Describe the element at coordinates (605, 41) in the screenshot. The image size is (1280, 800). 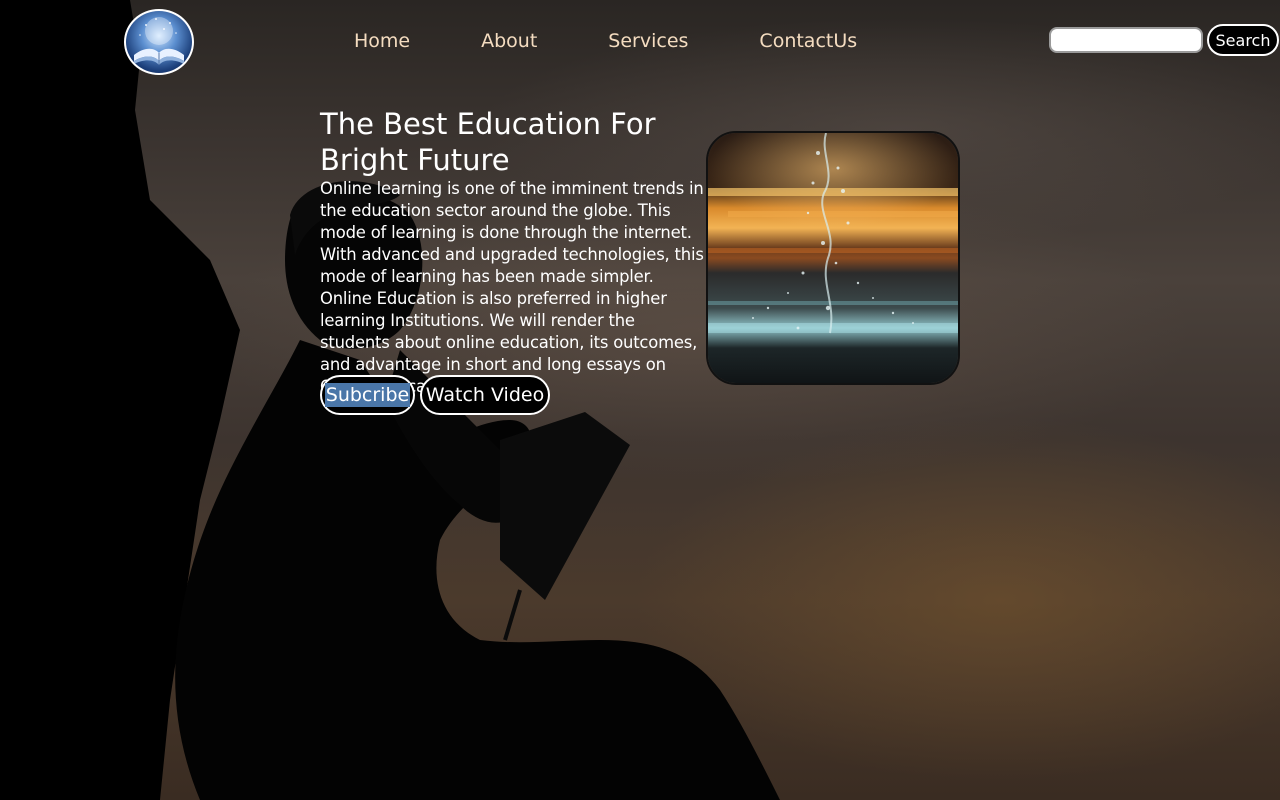
I see `main-nav: Home About Services ContactUs` at that location.